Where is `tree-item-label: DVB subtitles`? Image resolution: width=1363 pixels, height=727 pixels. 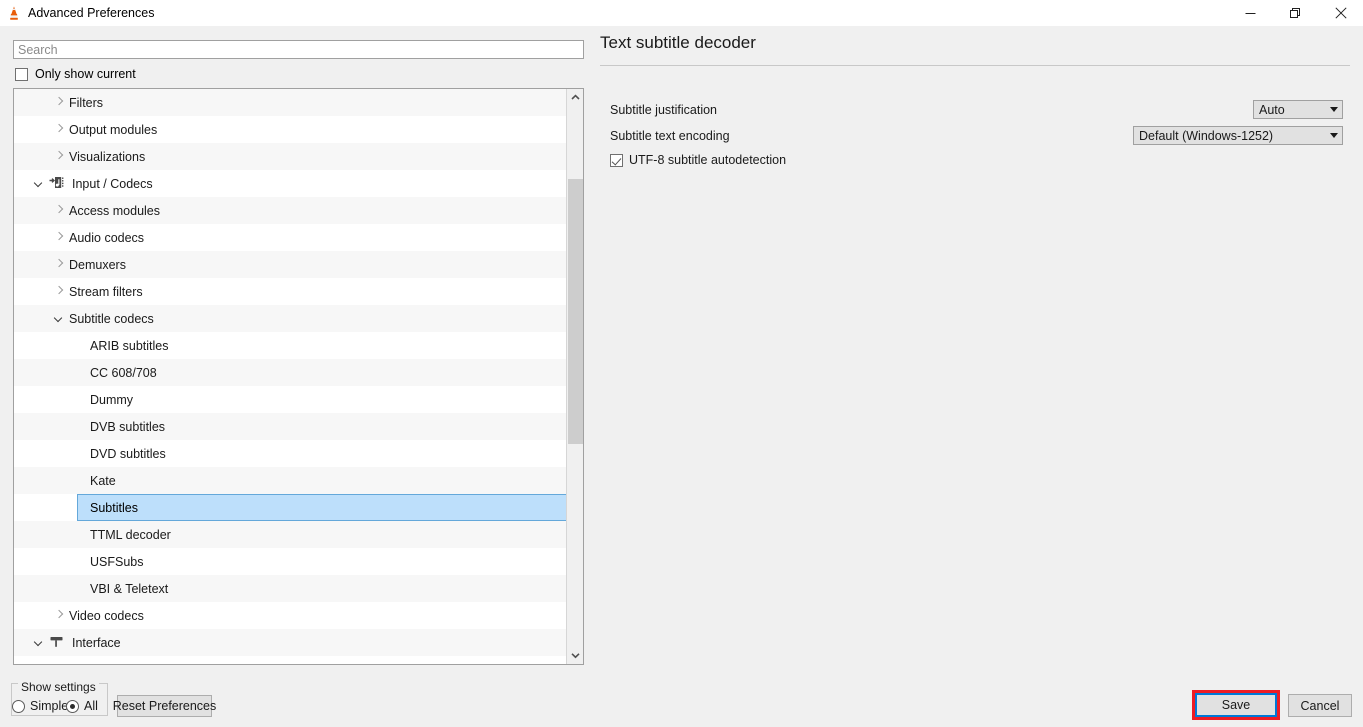
tree-item-label: DVB subtitles is located at coordinates (128, 426).